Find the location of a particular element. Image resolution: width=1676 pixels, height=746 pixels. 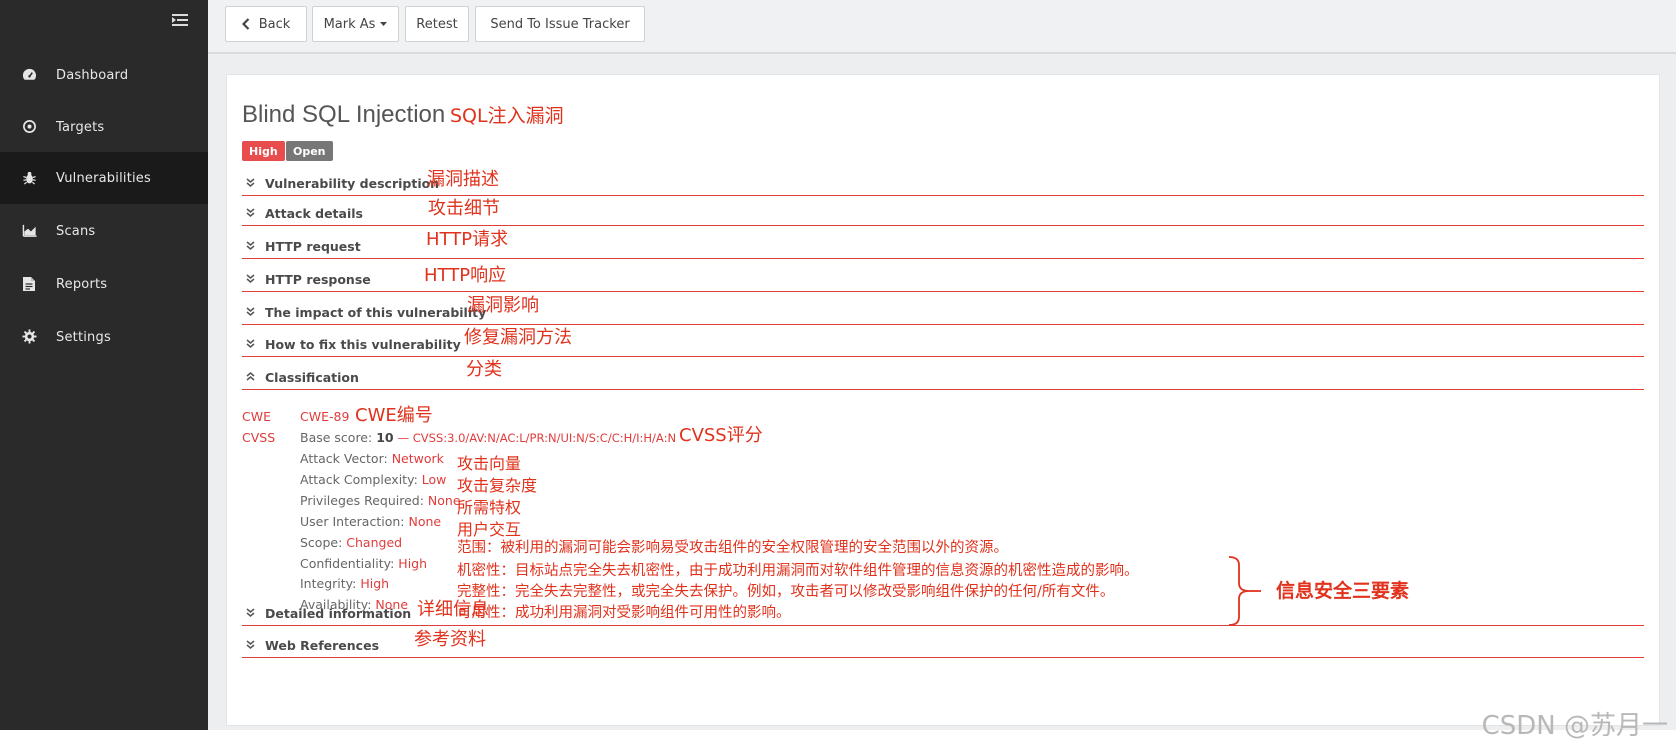

metric-label: Attack Complexity: is located at coordinates (359, 479).